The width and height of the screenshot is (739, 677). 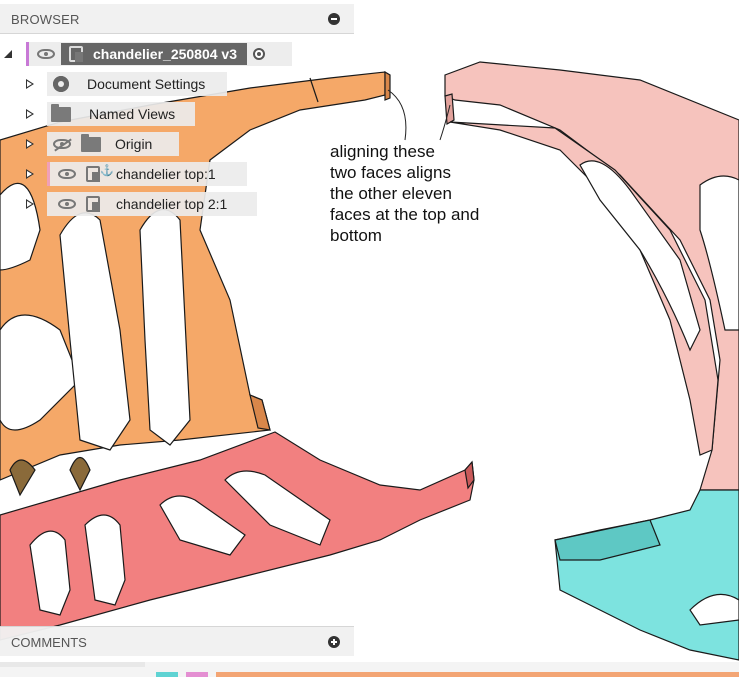 I want to click on plus-circle-icon, so click(x=334, y=642).